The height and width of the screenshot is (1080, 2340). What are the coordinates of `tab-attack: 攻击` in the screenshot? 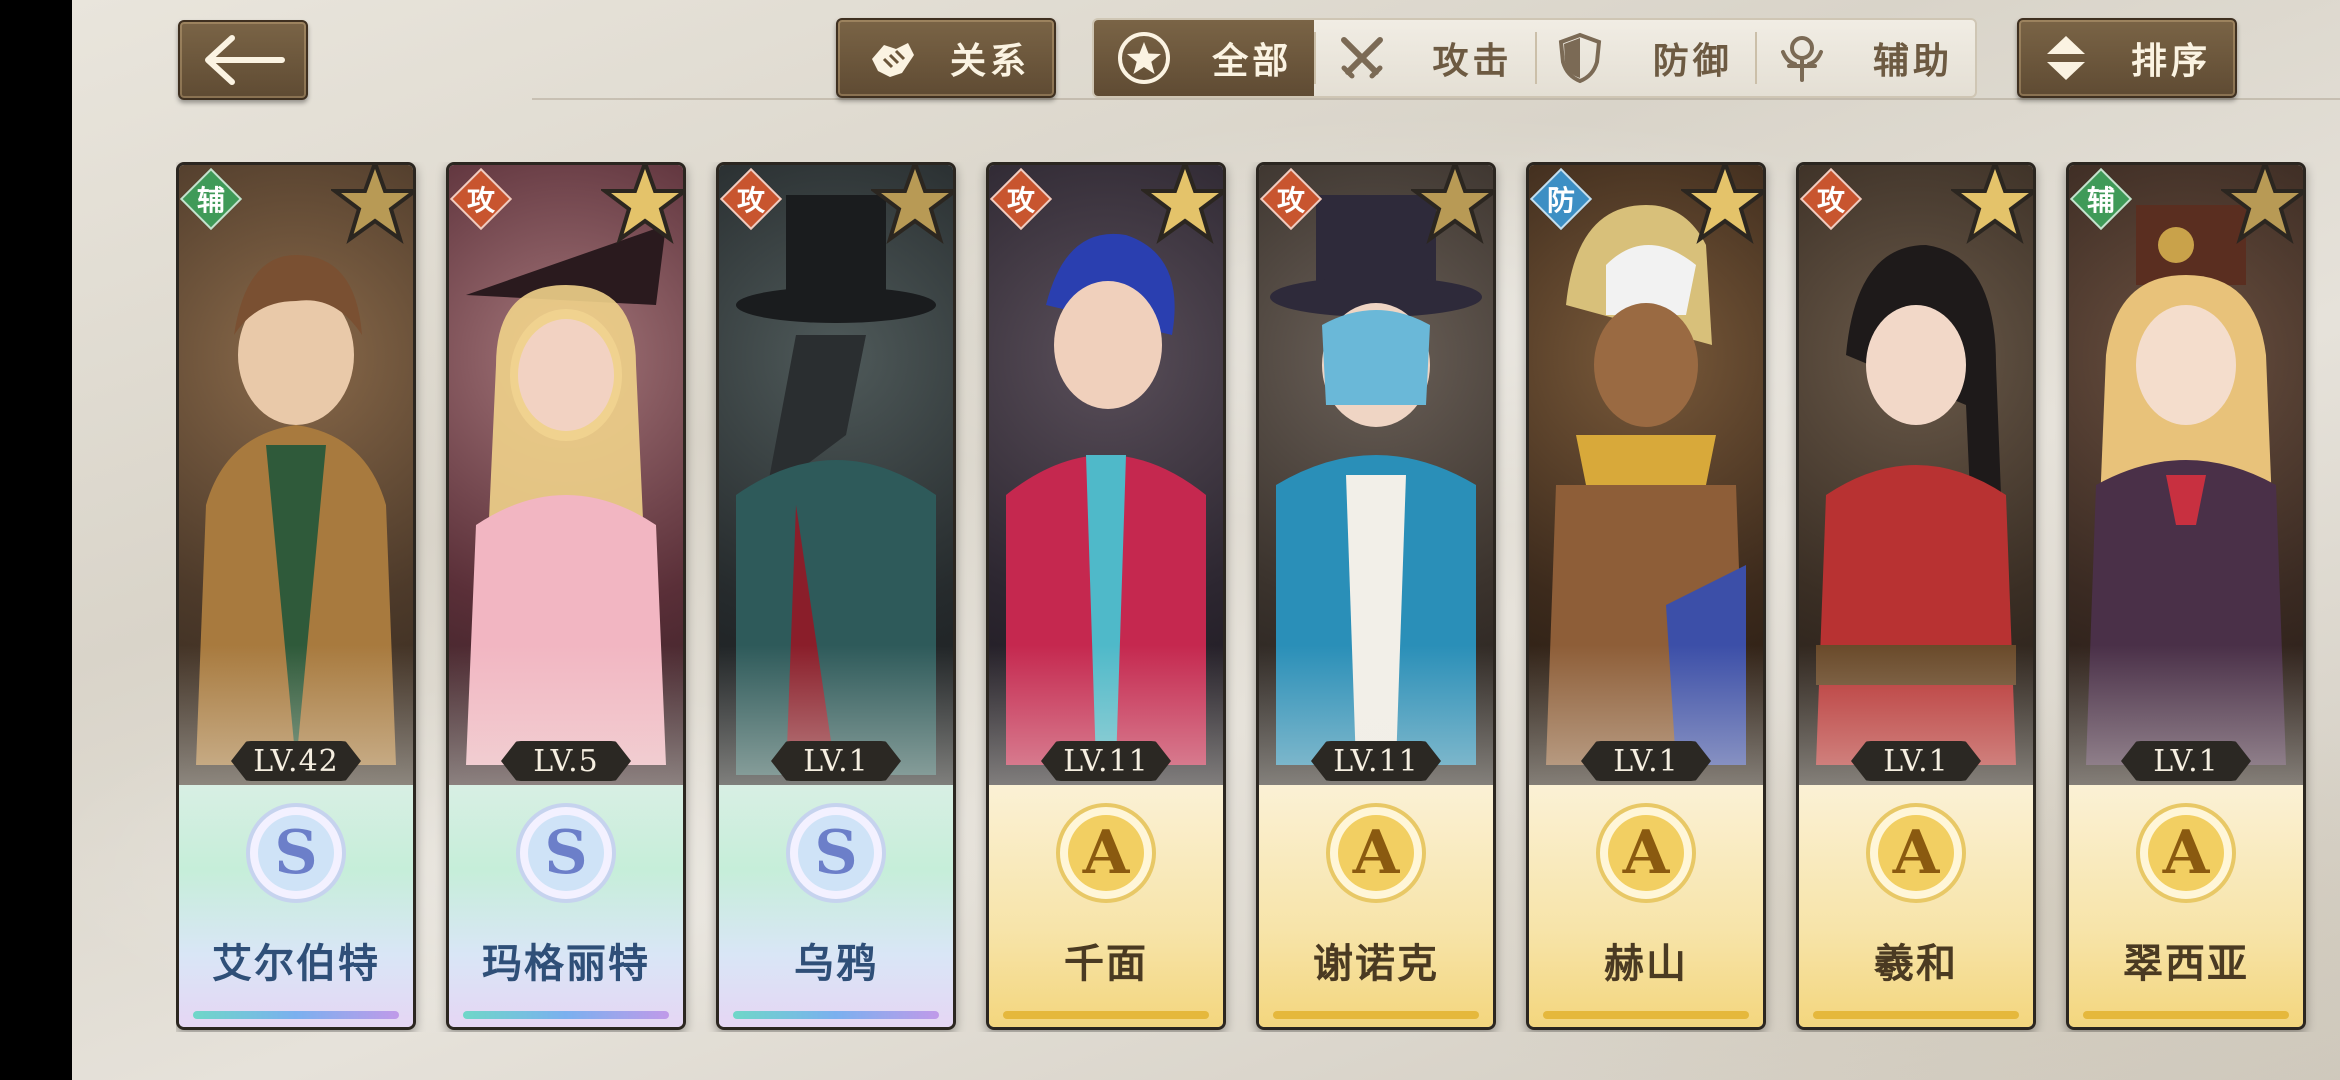 It's located at (1424, 58).